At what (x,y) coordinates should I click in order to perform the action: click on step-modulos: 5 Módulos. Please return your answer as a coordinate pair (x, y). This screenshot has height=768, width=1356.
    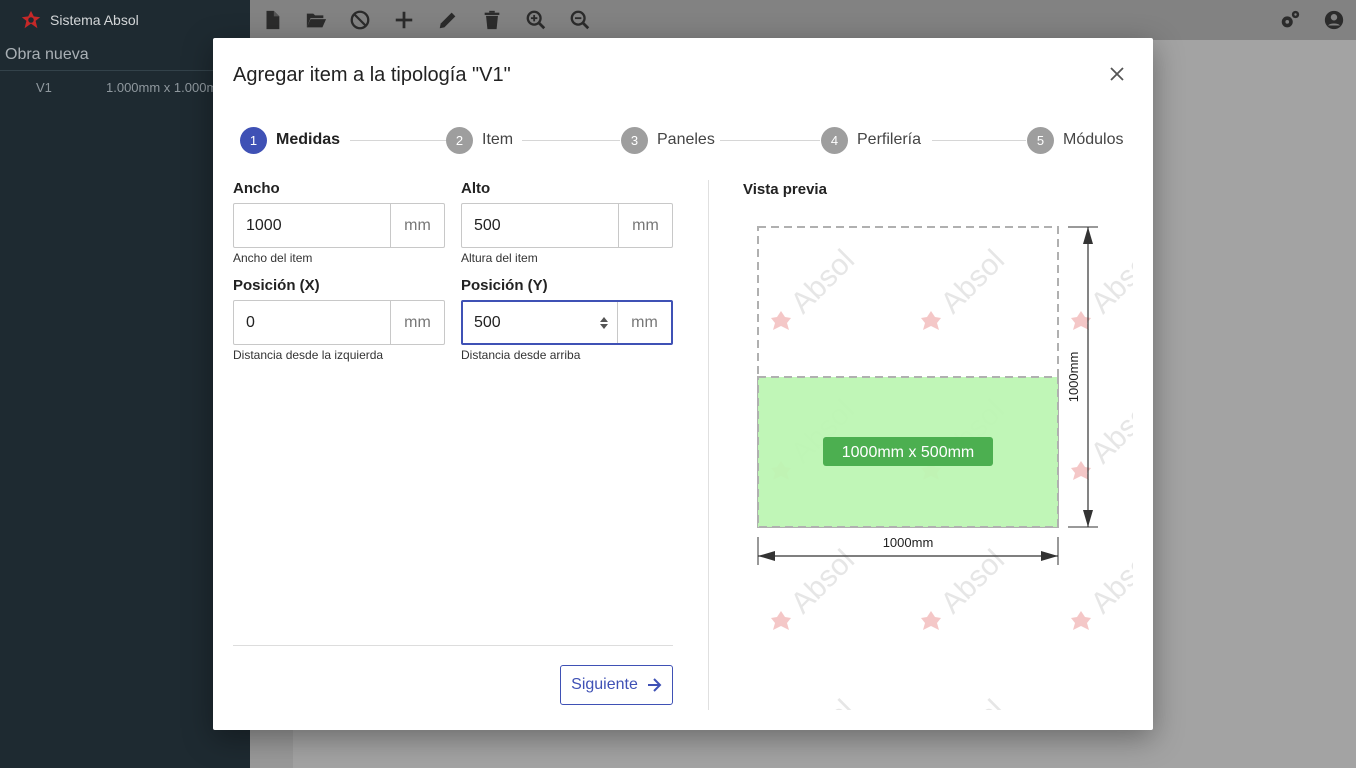
    Looking at the image, I should click on (1075, 140).